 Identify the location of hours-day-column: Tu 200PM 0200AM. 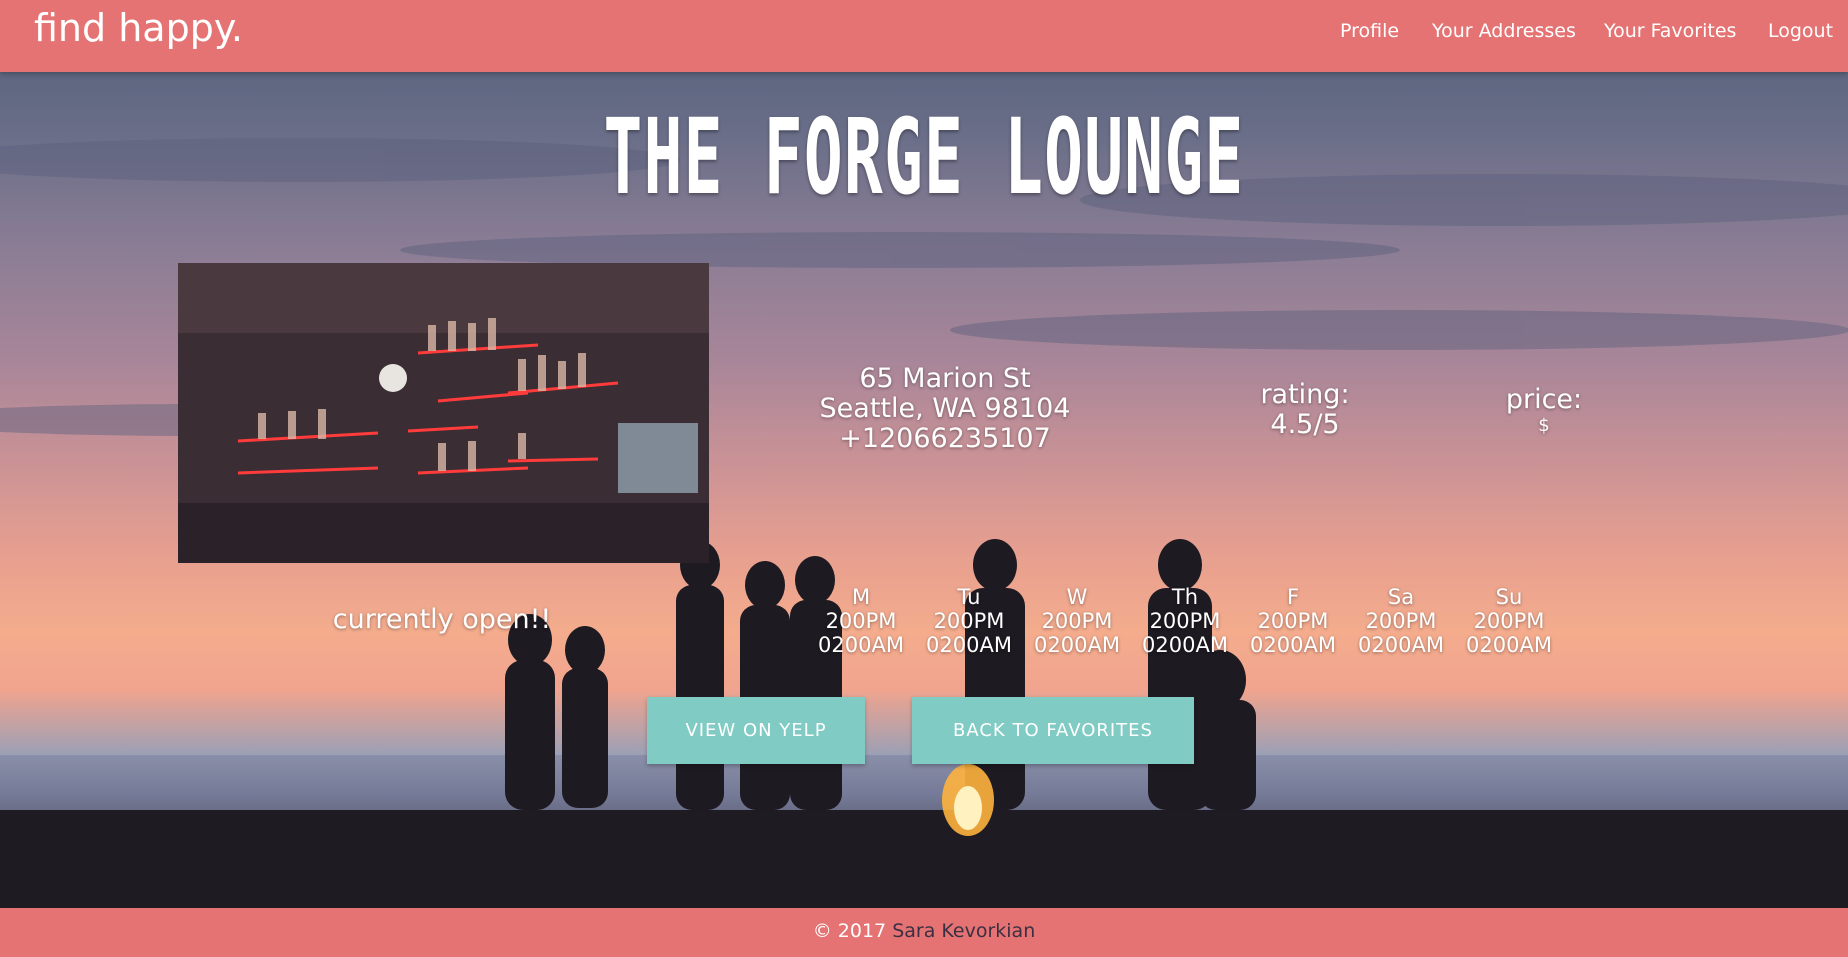
(969, 621).